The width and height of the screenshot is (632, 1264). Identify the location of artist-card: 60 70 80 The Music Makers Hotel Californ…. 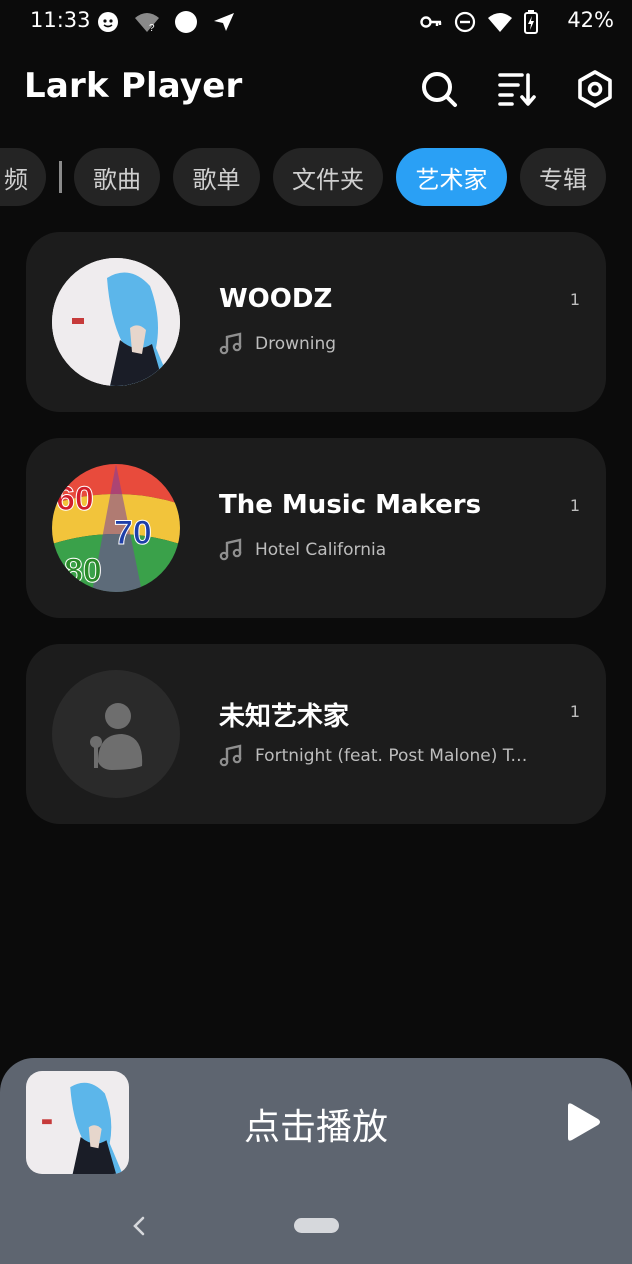
(316, 528).